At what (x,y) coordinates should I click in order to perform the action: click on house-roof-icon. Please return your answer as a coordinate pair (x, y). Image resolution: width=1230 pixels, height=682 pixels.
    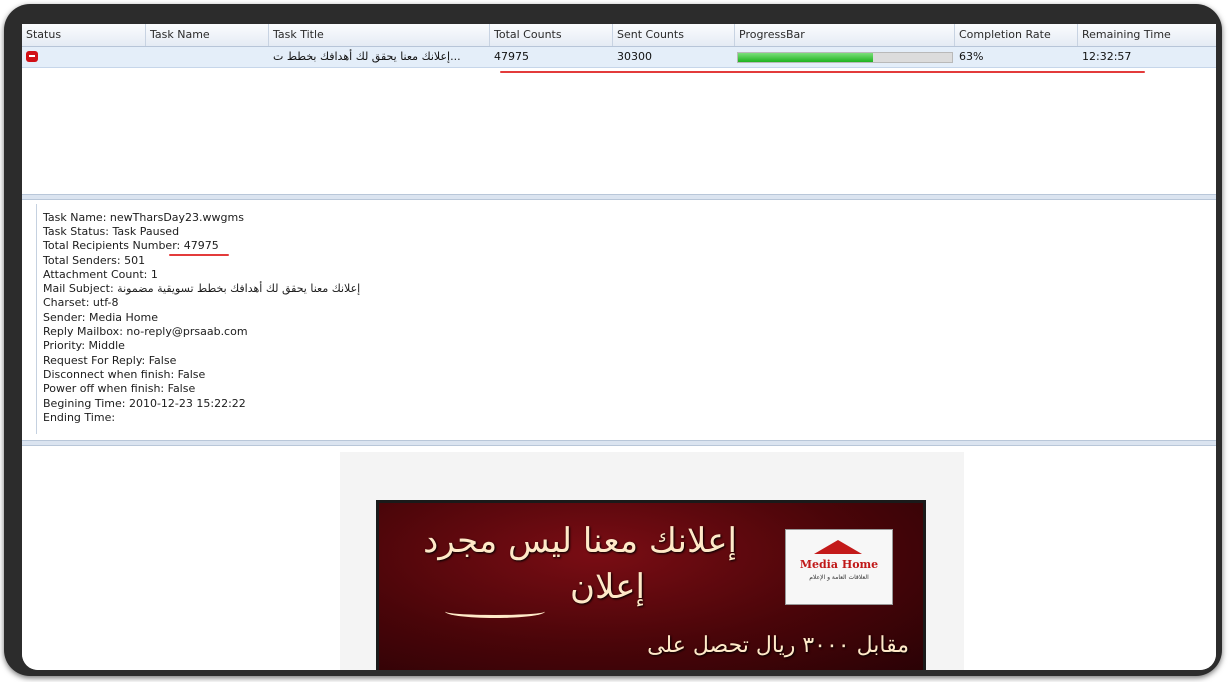
    Looking at the image, I should click on (838, 547).